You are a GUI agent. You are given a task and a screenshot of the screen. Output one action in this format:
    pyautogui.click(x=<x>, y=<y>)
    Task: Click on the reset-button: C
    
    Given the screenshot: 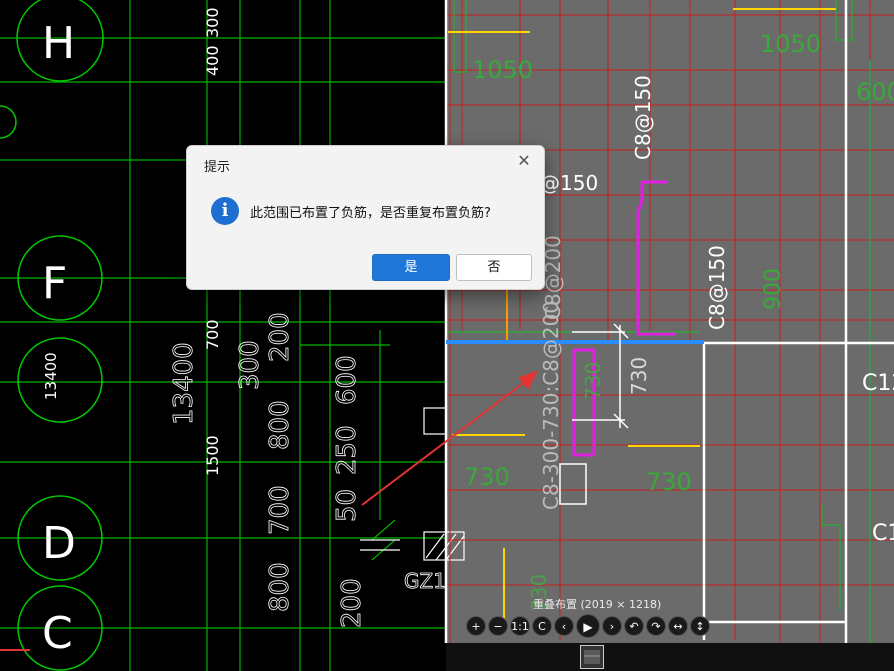 What is the action you would take?
    pyautogui.click(x=542, y=626)
    